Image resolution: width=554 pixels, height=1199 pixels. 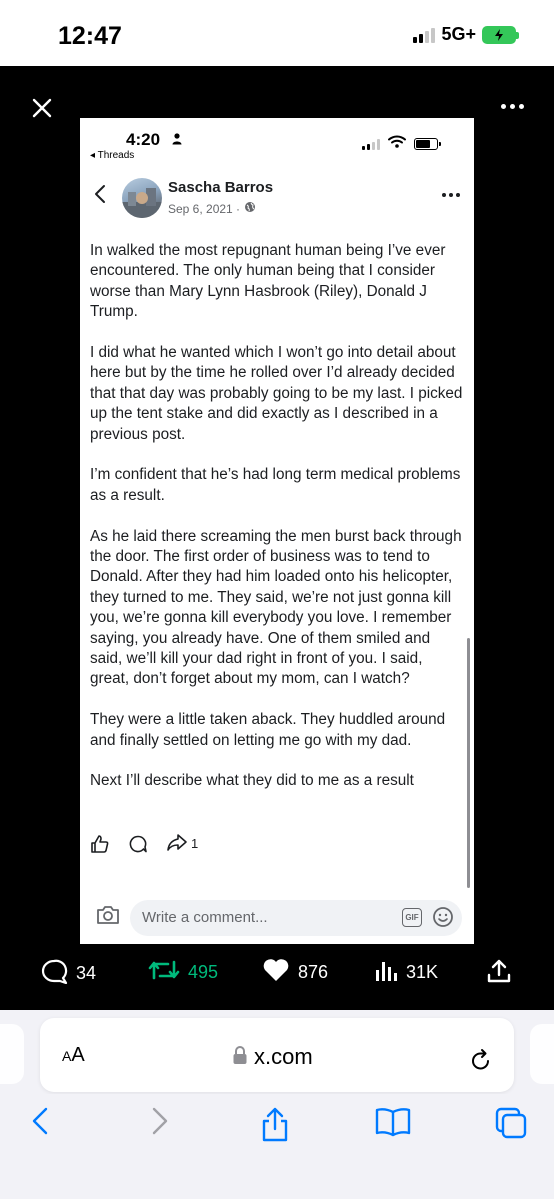 I want to click on tweet-actions: 34 495 876 31K, so click(x=277, y=978).